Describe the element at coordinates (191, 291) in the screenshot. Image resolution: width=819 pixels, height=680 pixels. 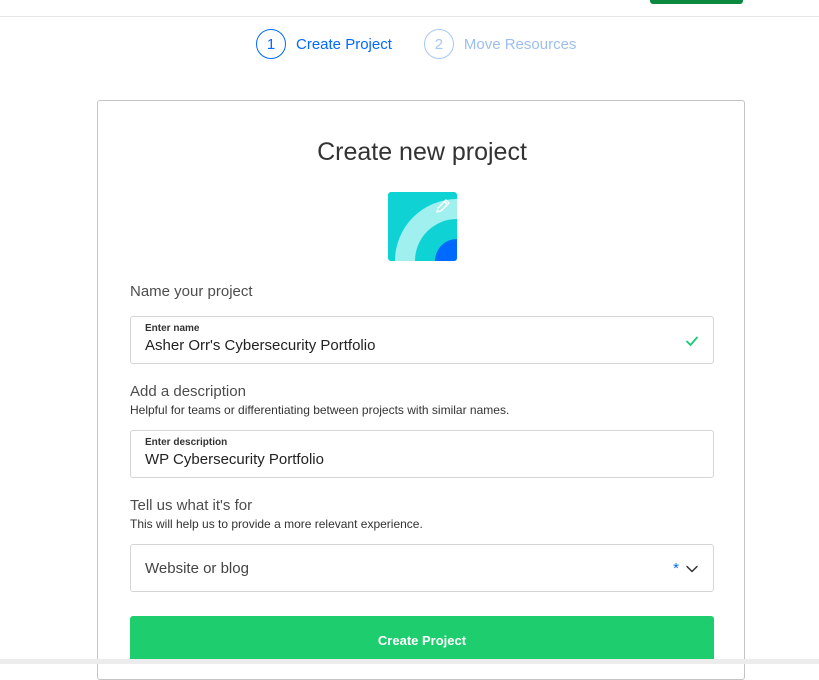
I see `name-section-label: Name your project` at that location.